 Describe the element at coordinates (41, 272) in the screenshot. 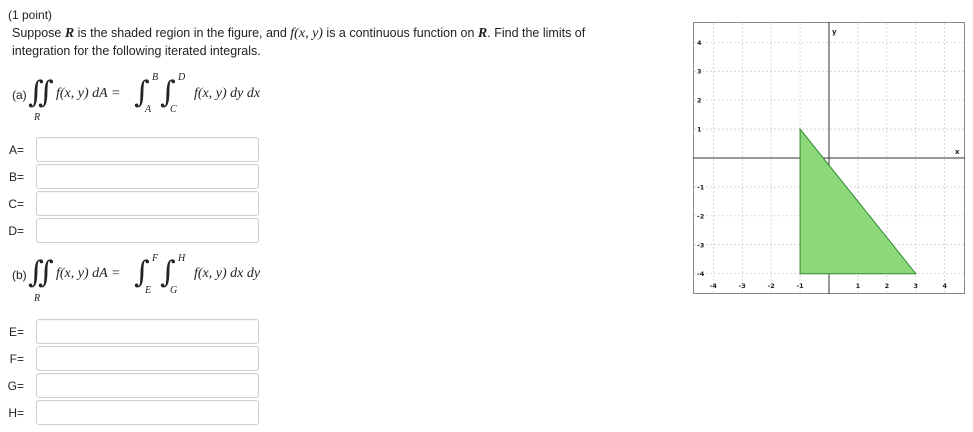

I see `double-integral-sign-b: ∬` at that location.